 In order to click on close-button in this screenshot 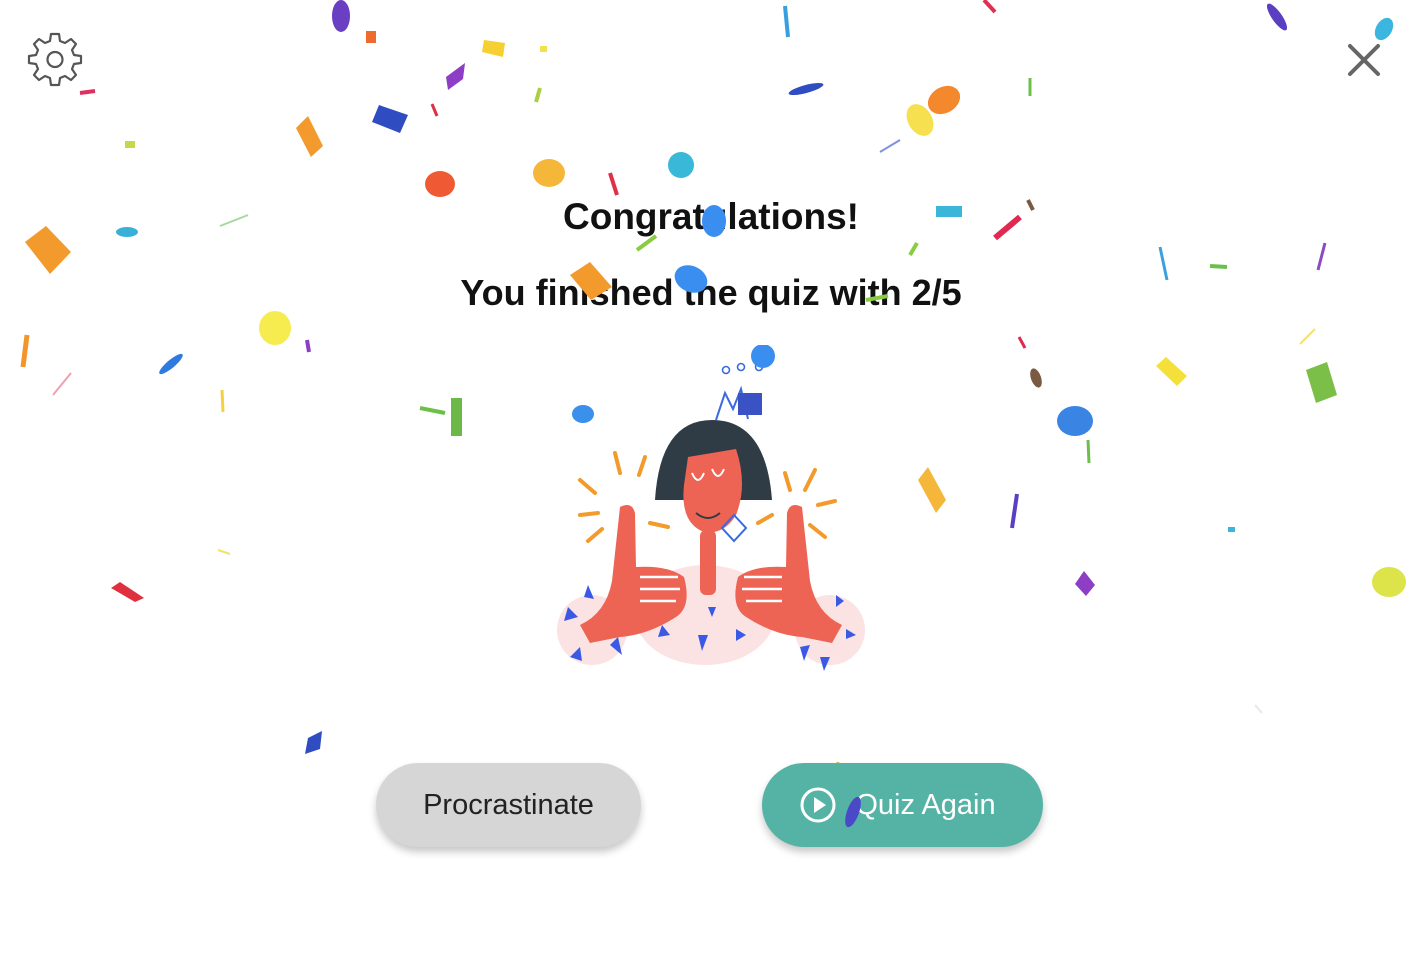, I will do `click(1364, 60)`.